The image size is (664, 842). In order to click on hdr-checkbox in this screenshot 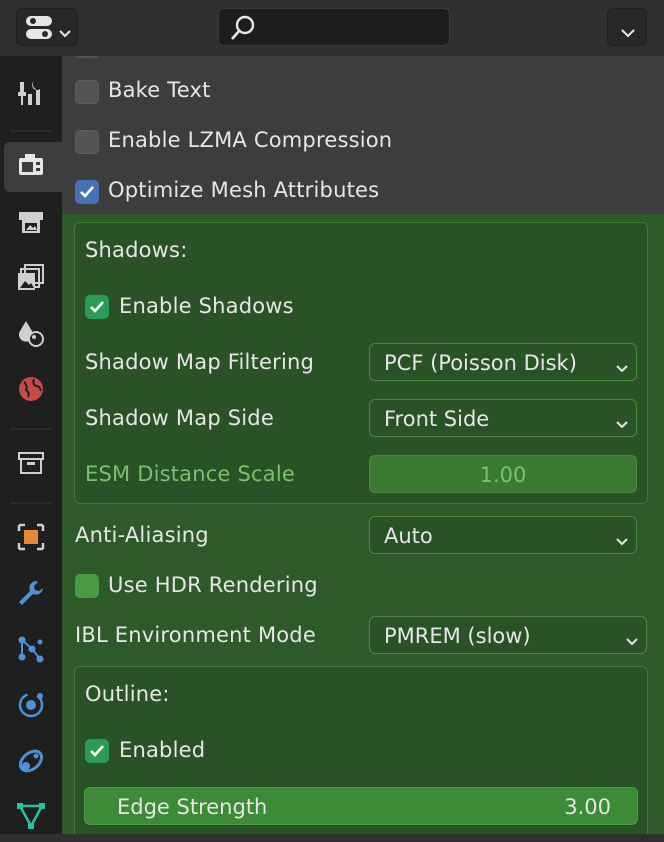, I will do `click(87, 586)`.